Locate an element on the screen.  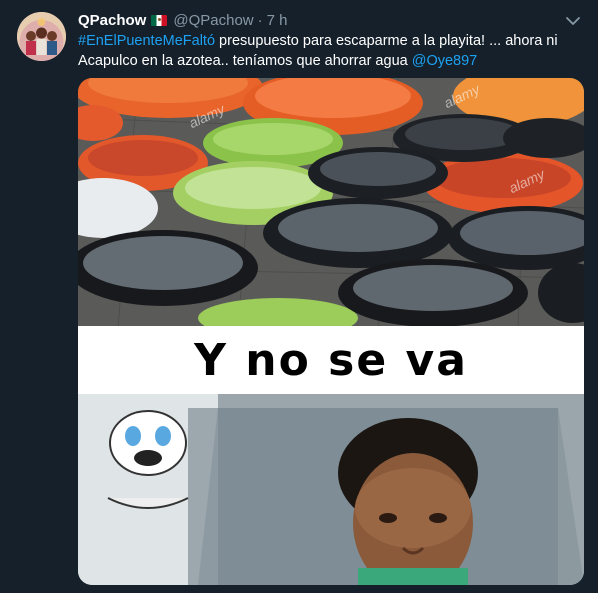
timestamp: 7 h is located at coordinates (277, 20).